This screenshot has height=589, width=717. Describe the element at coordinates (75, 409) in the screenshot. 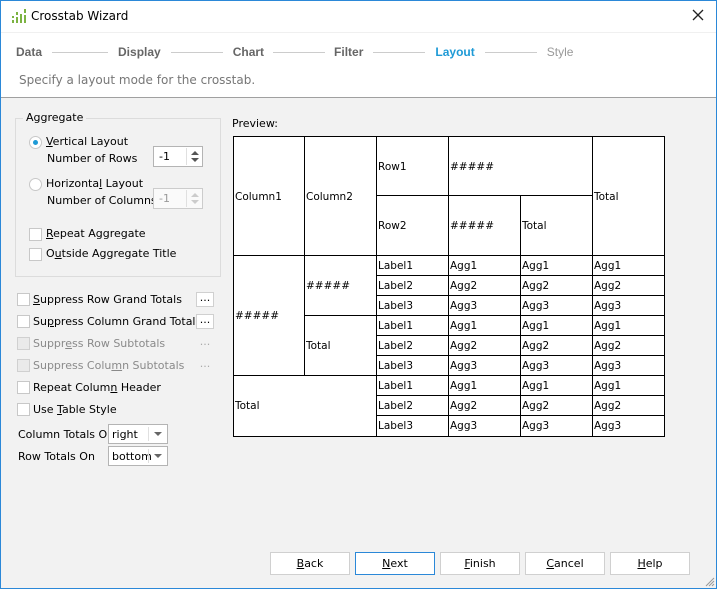

I see `use-table-style-label: Use Table Style` at that location.